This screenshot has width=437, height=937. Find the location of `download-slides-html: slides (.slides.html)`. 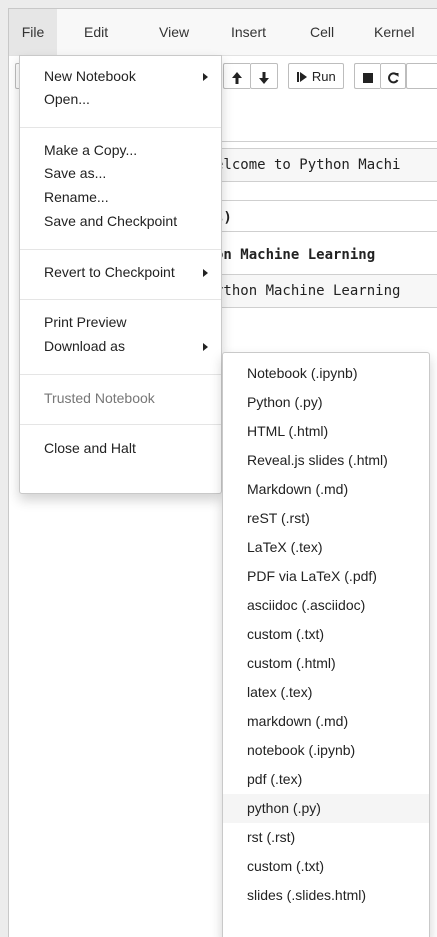

download-slides-html: slides (.slides.html) is located at coordinates (326, 895).